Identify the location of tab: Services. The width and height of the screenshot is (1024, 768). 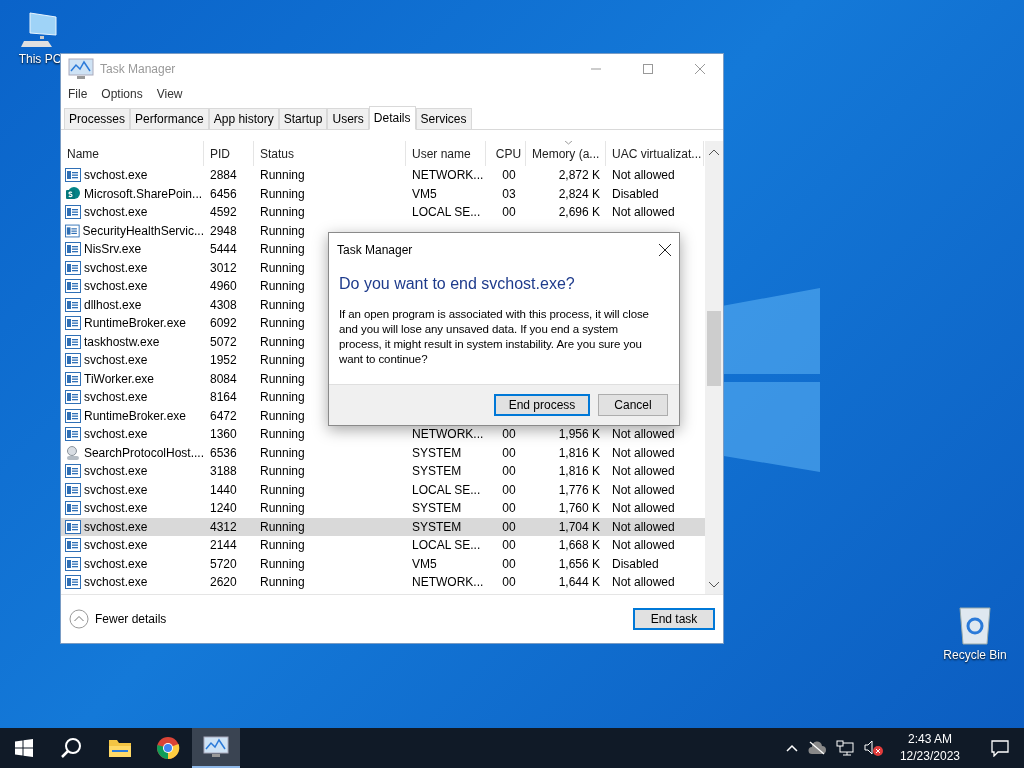
(443, 118).